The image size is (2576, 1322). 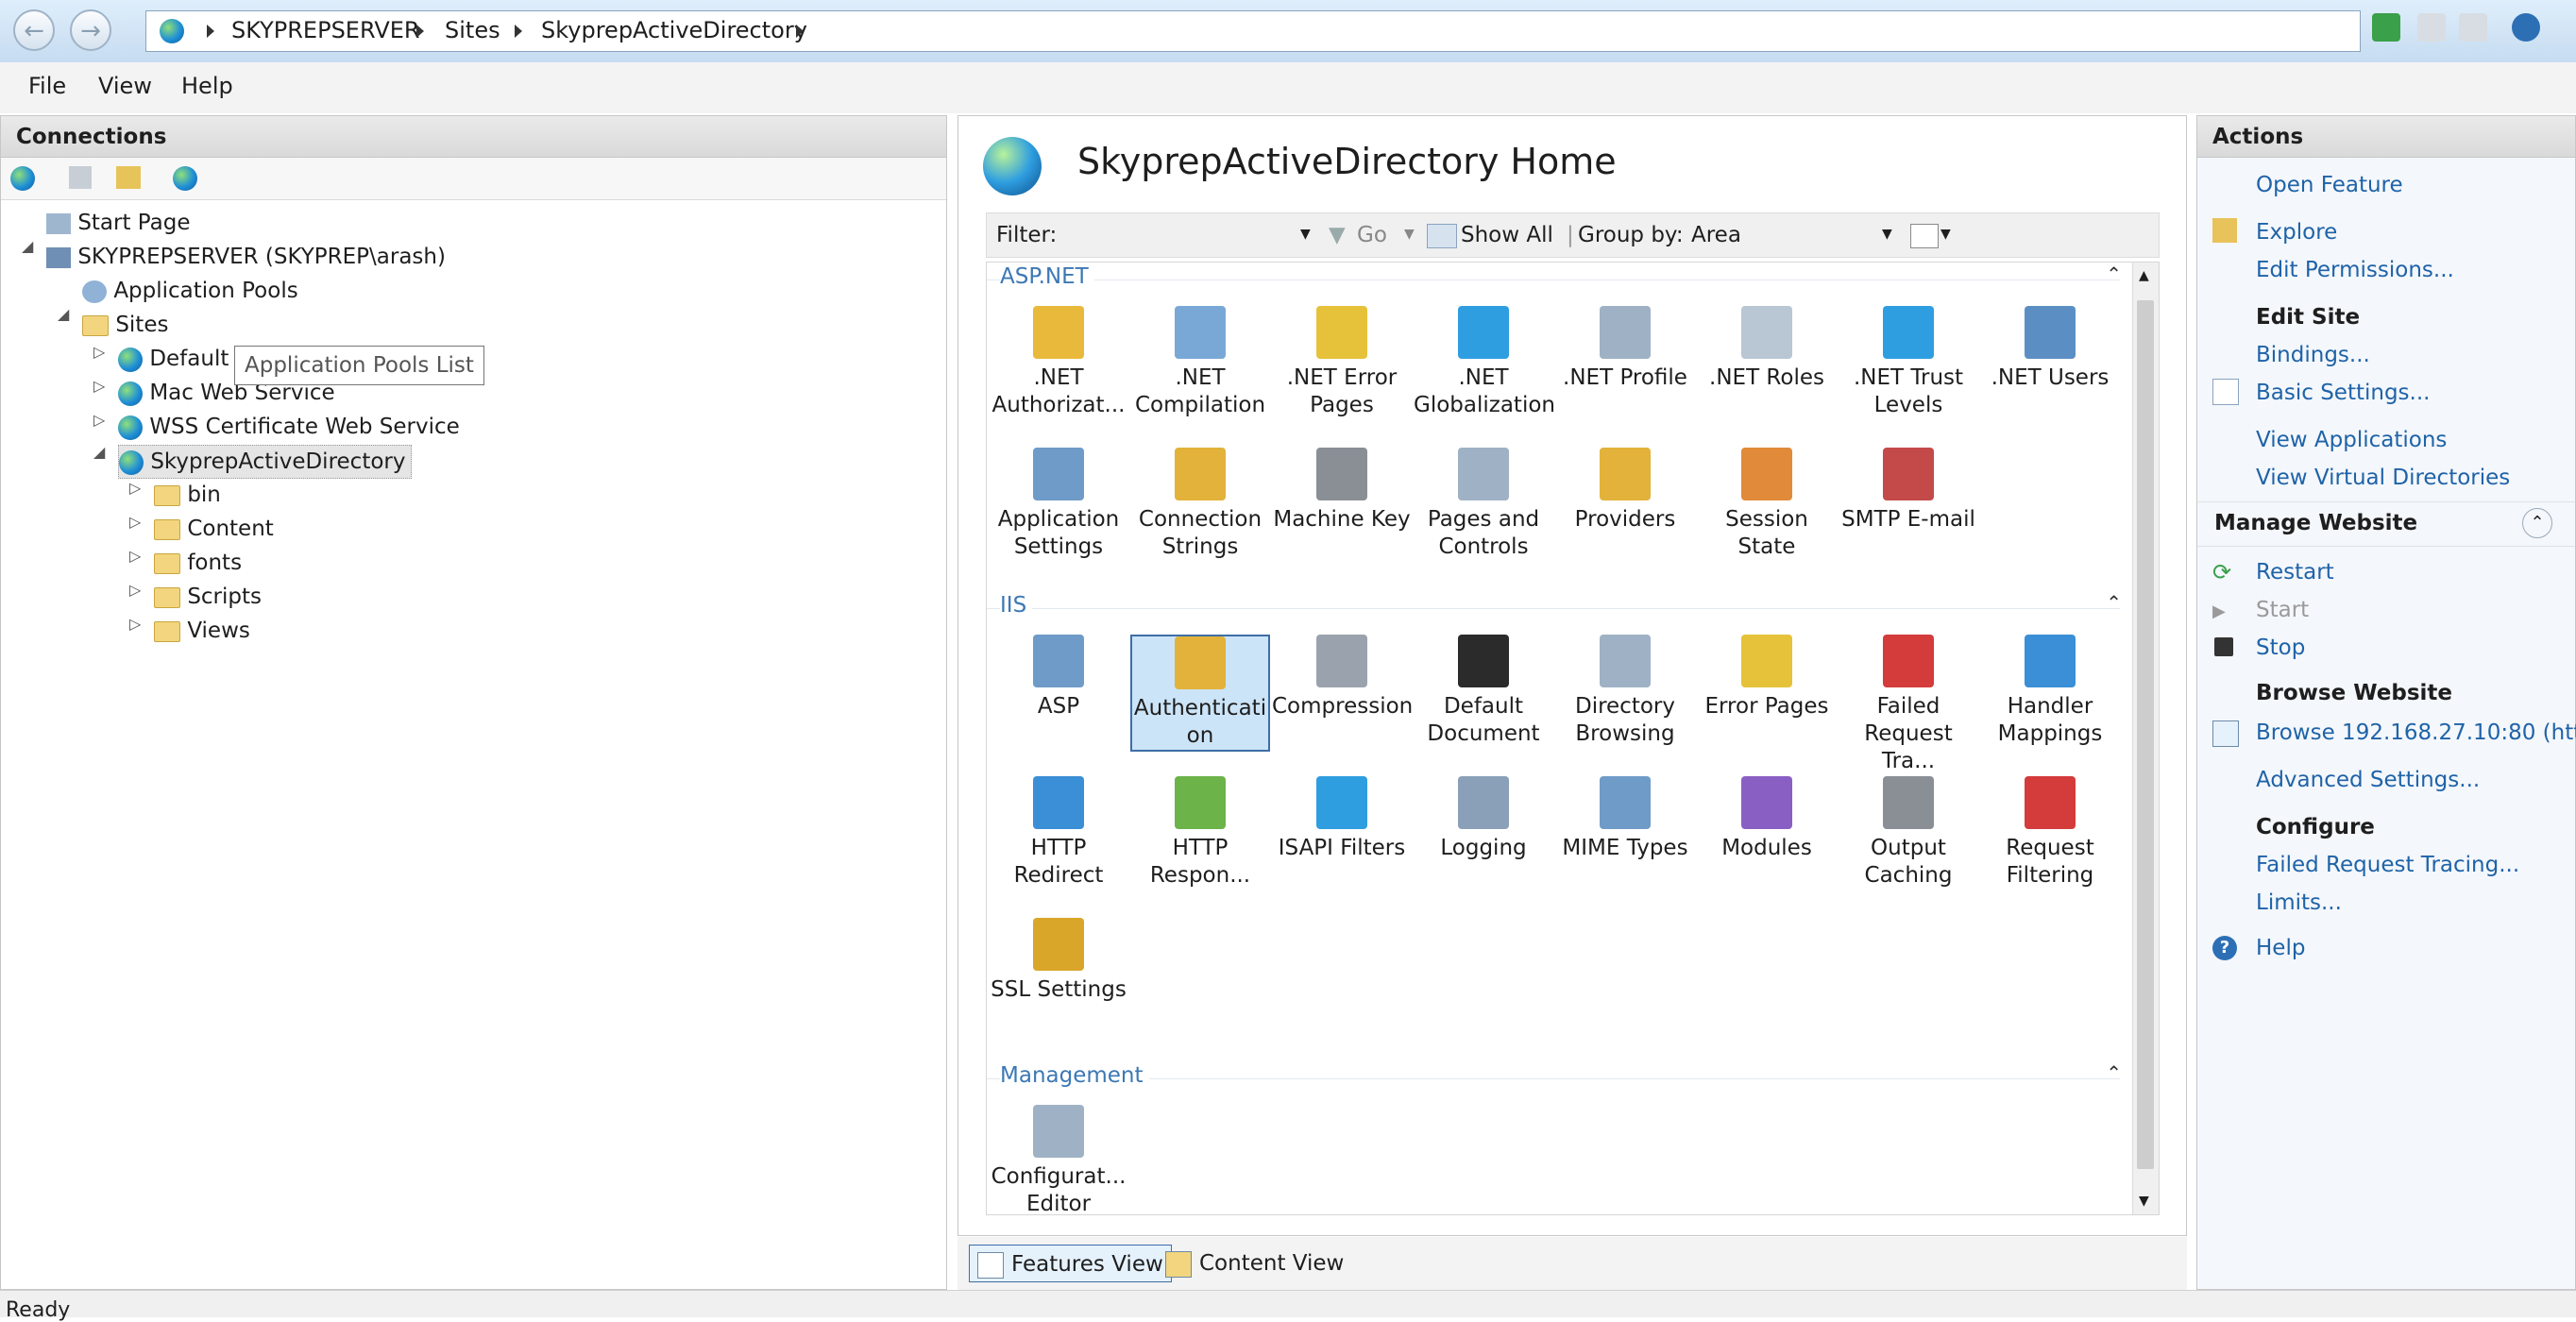 What do you see at coordinates (1058, 504) in the screenshot?
I see `feature-settings-list: Application Settings` at bounding box center [1058, 504].